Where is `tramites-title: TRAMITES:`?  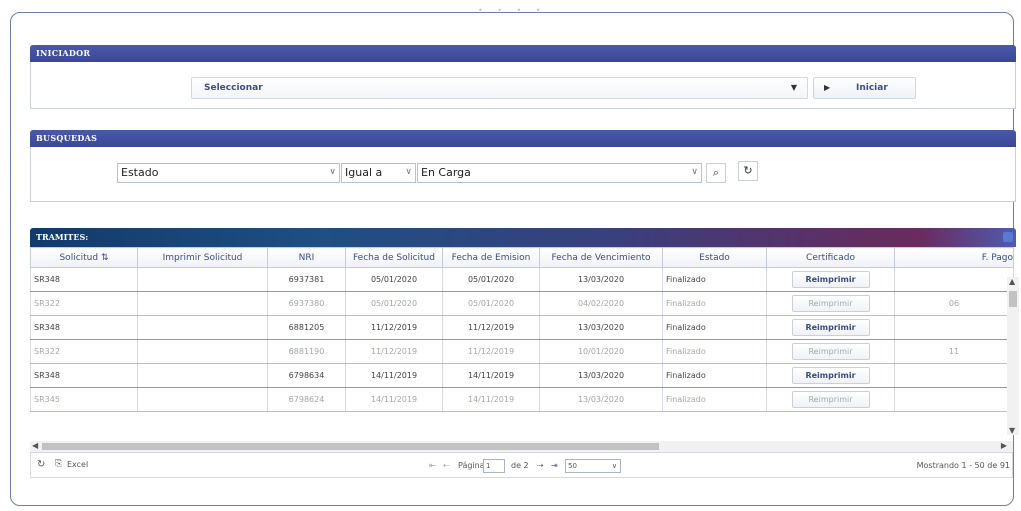 tramites-title: TRAMITES: is located at coordinates (62, 237).